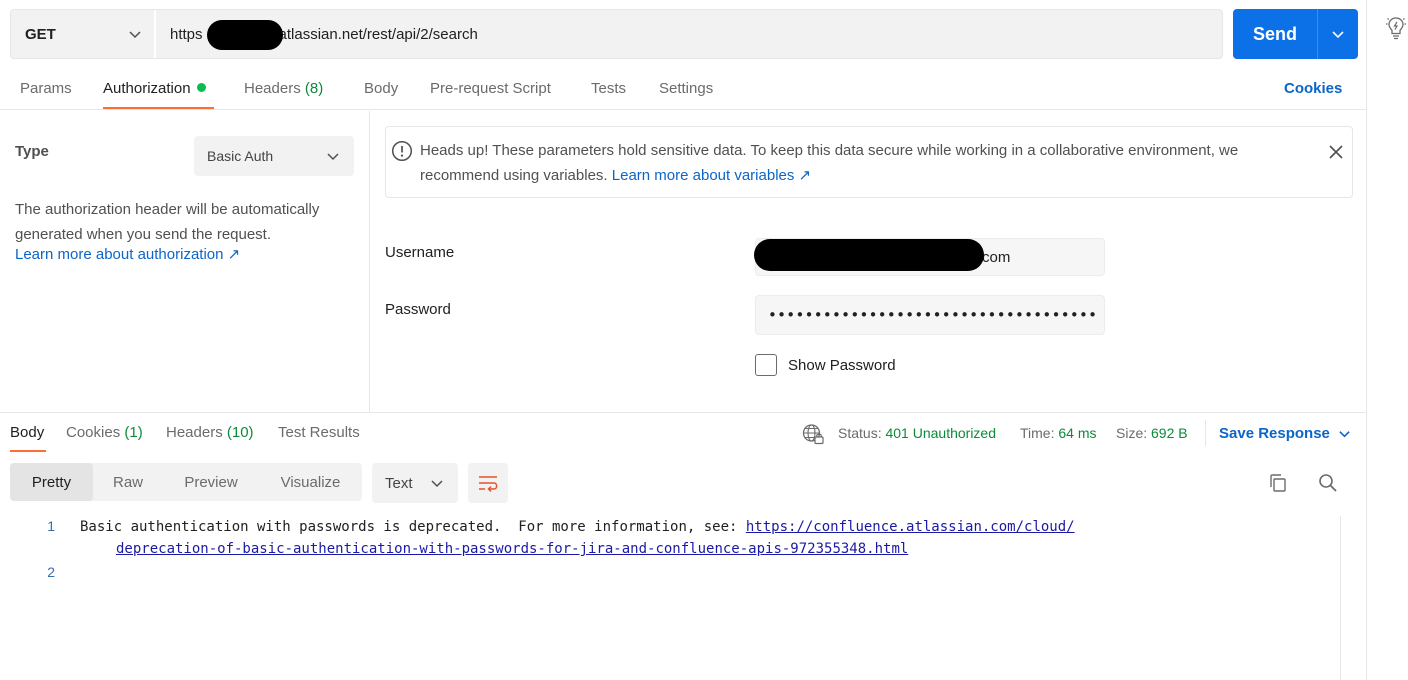  I want to click on send-options-button, so click(1338, 34).